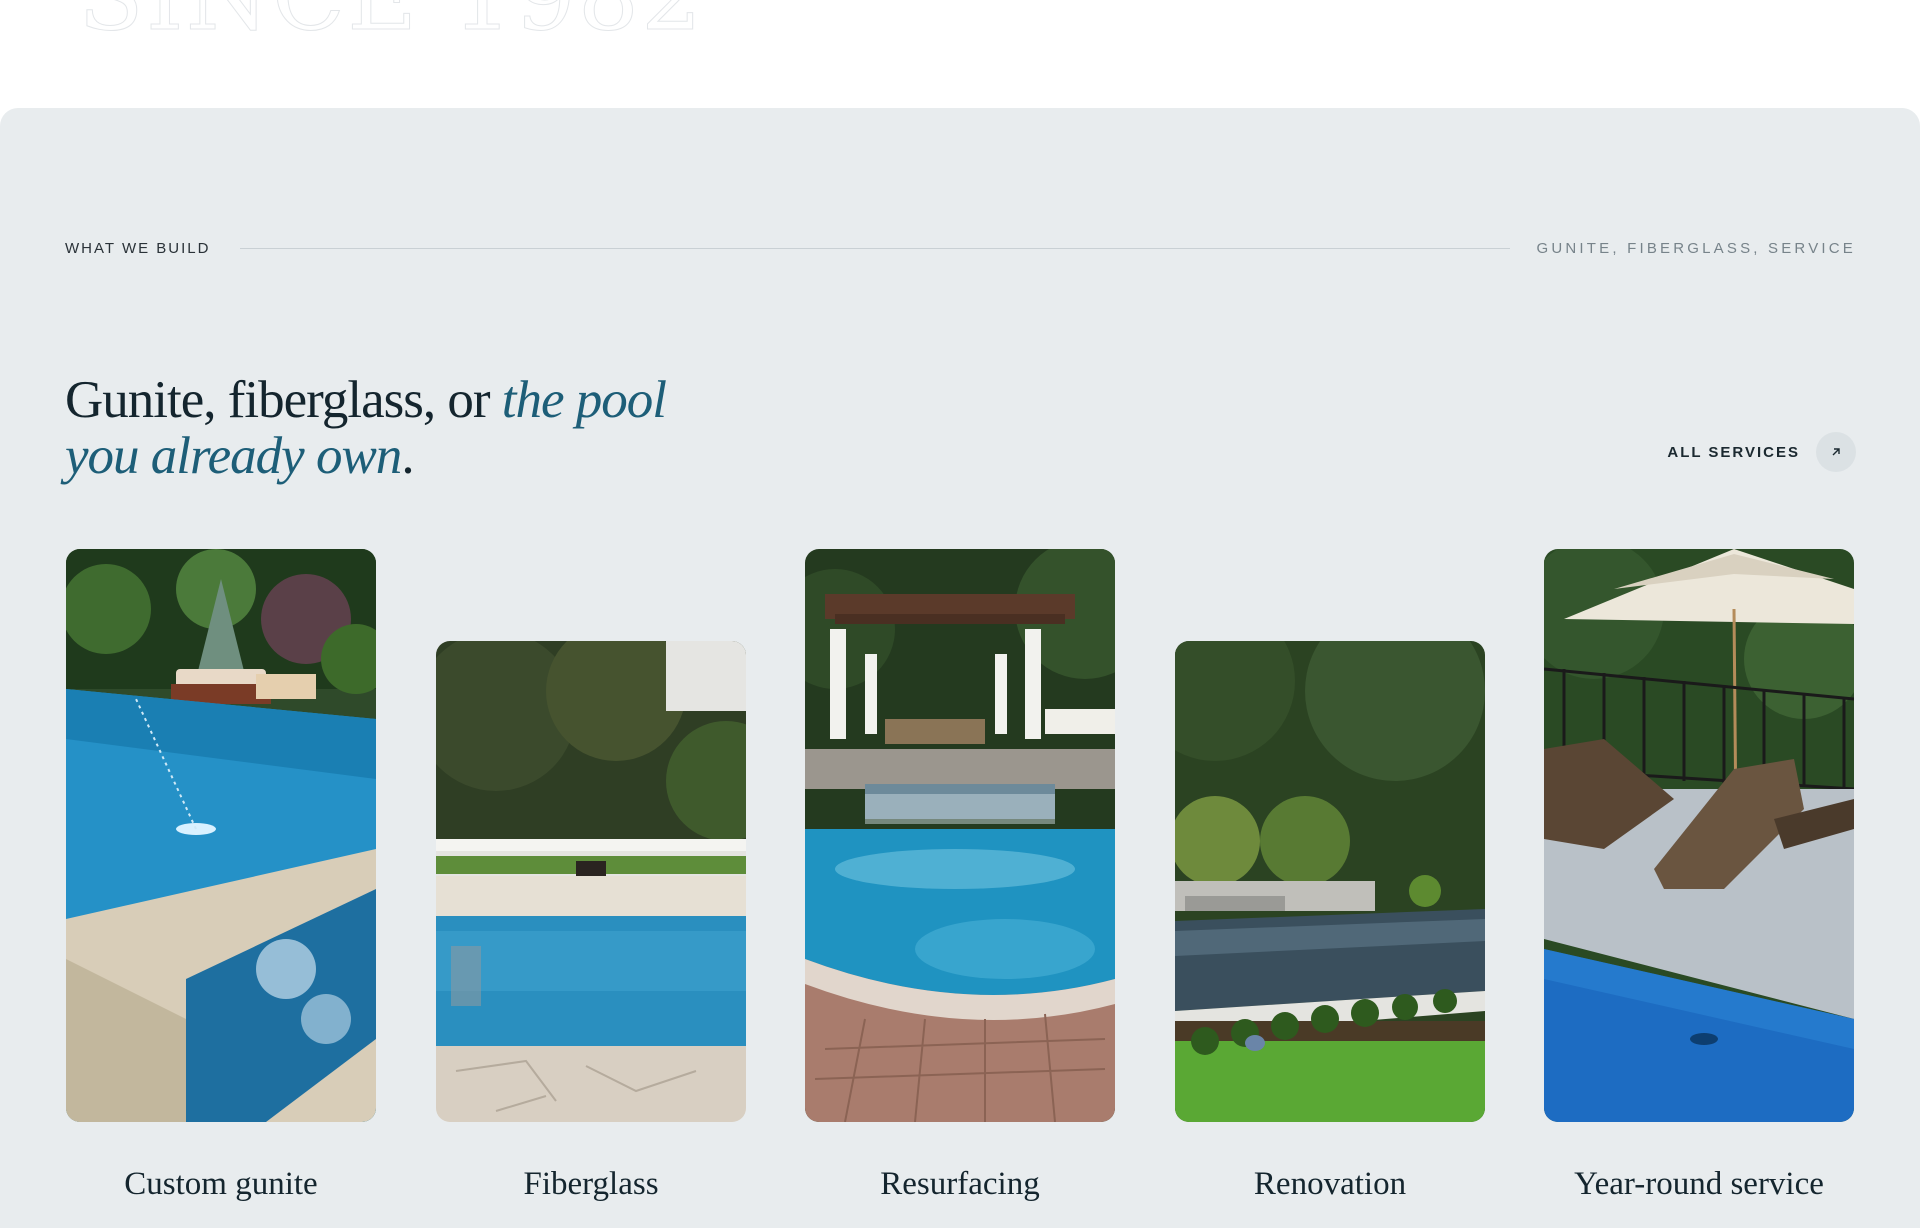 This screenshot has height=1228, width=1920. I want to click on year-round-service-photo, so click(1699, 835).